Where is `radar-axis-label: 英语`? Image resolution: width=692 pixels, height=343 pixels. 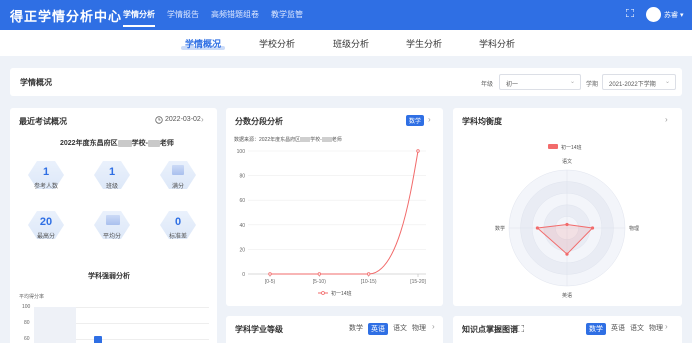
radar-axis-label: 英语 is located at coordinates (567, 295).